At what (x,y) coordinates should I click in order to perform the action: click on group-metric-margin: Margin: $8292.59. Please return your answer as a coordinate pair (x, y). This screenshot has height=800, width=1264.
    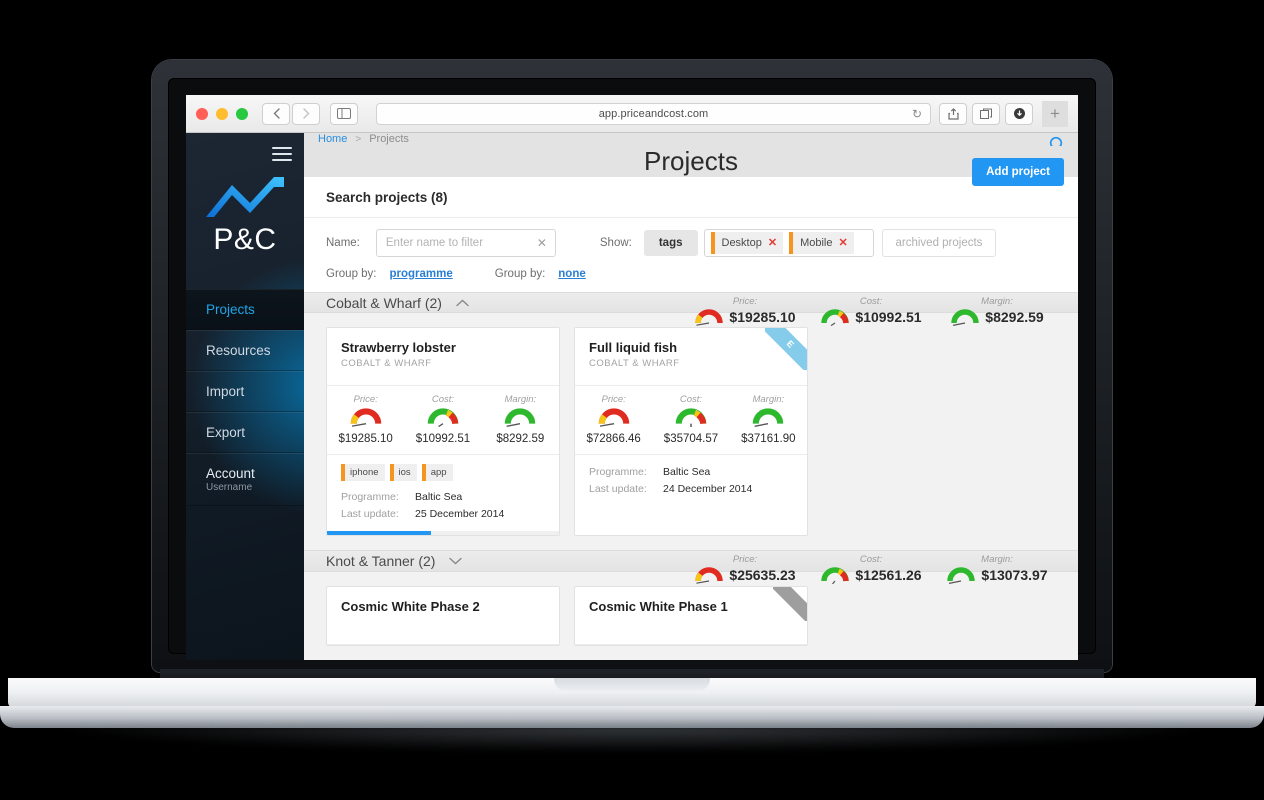
    Looking at the image, I should click on (997, 311).